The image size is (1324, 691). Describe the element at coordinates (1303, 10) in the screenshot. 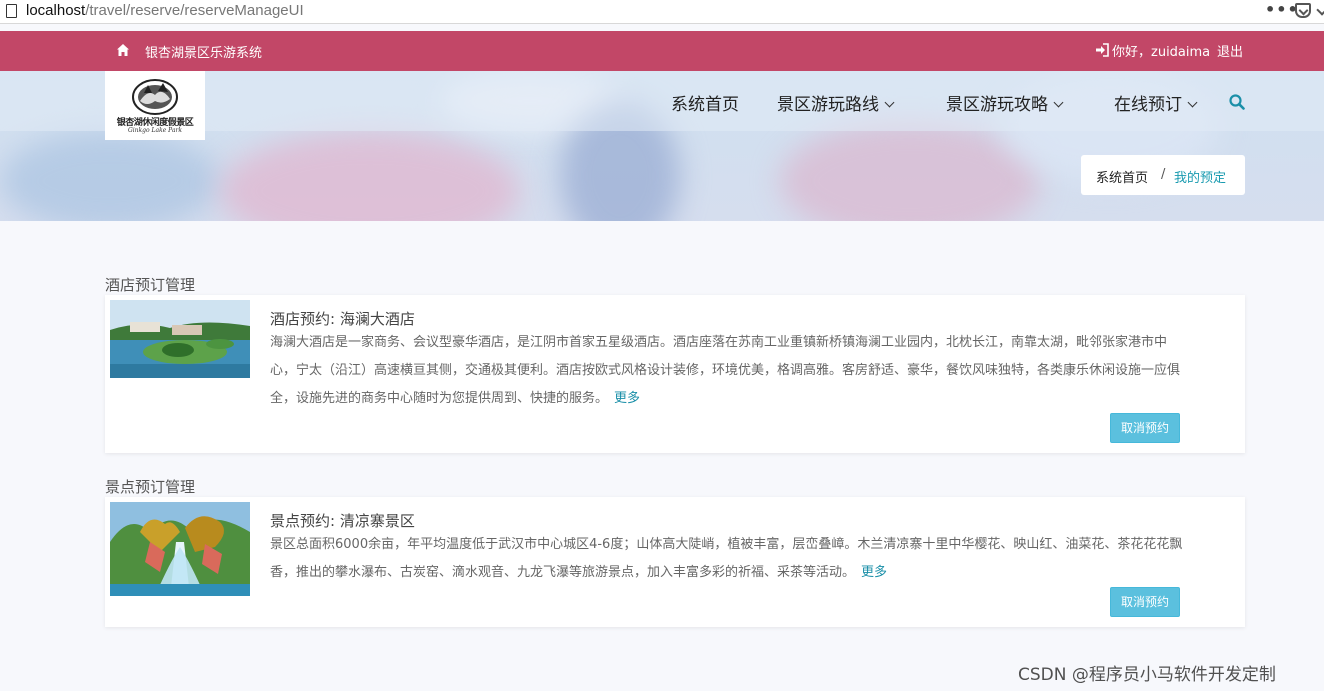

I see `pocket-icon` at that location.